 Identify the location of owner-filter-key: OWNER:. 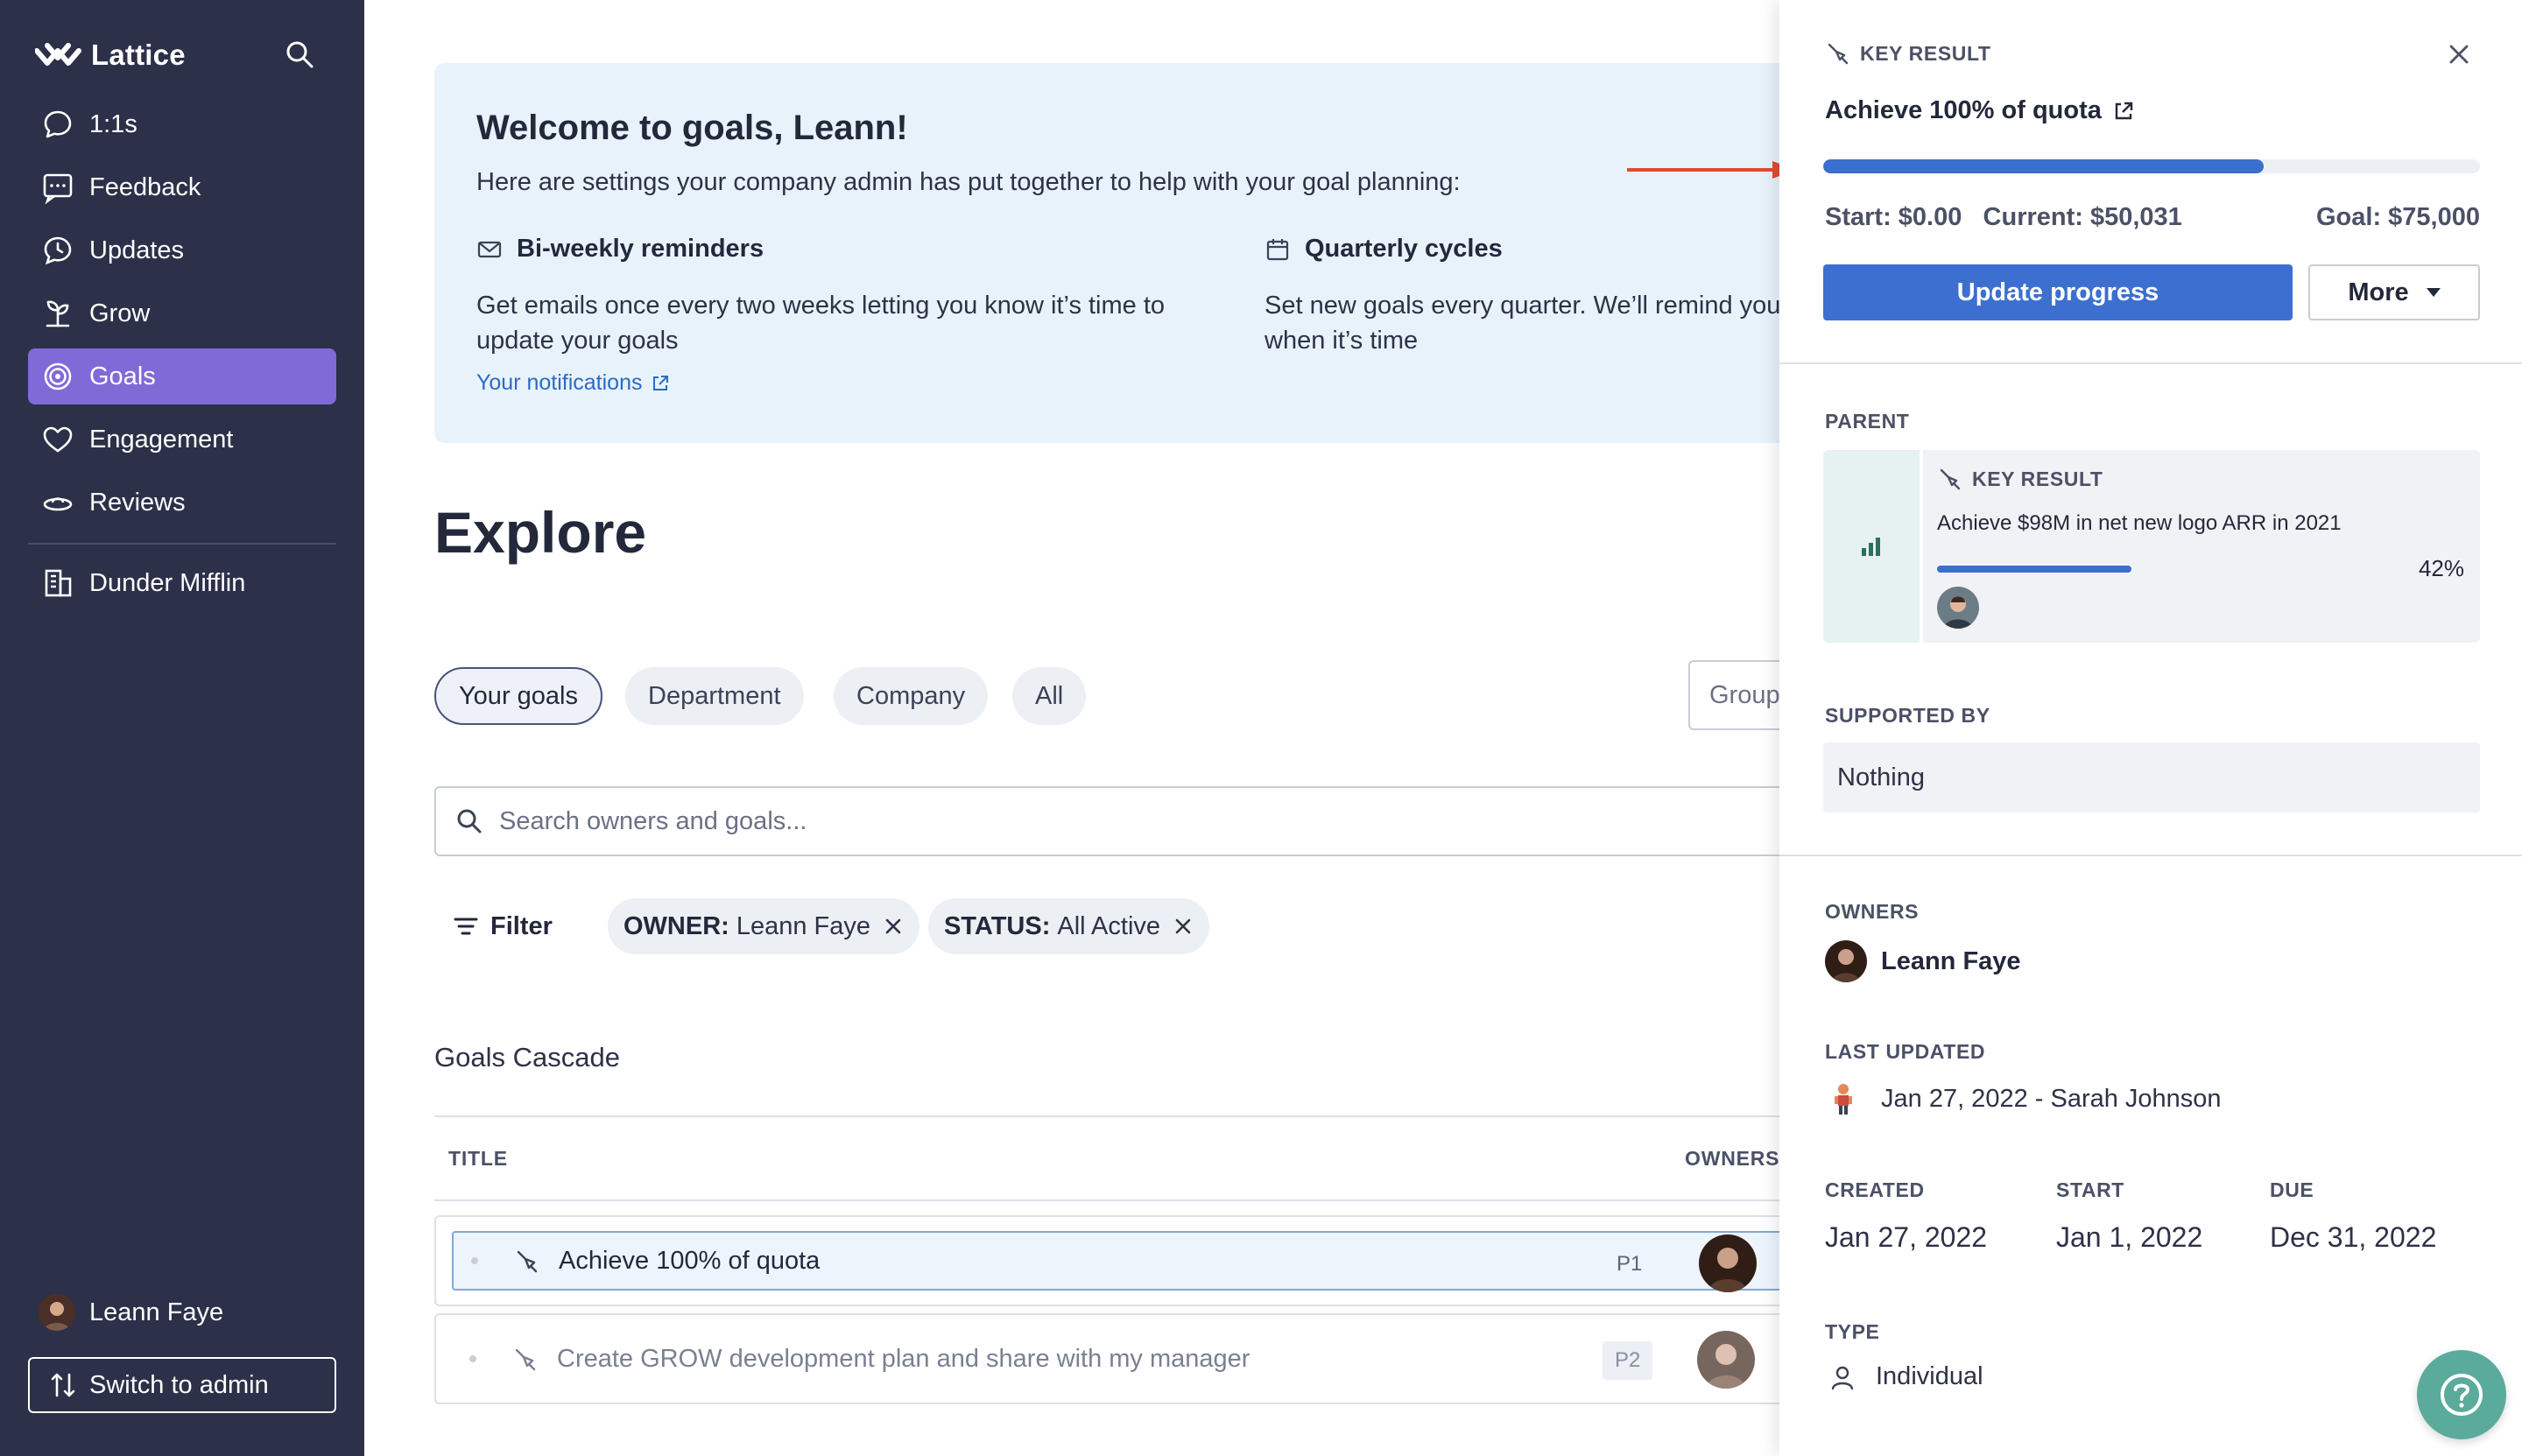
(676, 925).